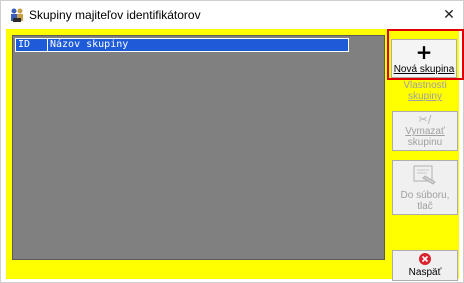 This screenshot has height=283, width=464. What do you see at coordinates (425, 200) in the screenshot?
I see `to-file-print-label: Do súboru, tlač` at bounding box center [425, 200].